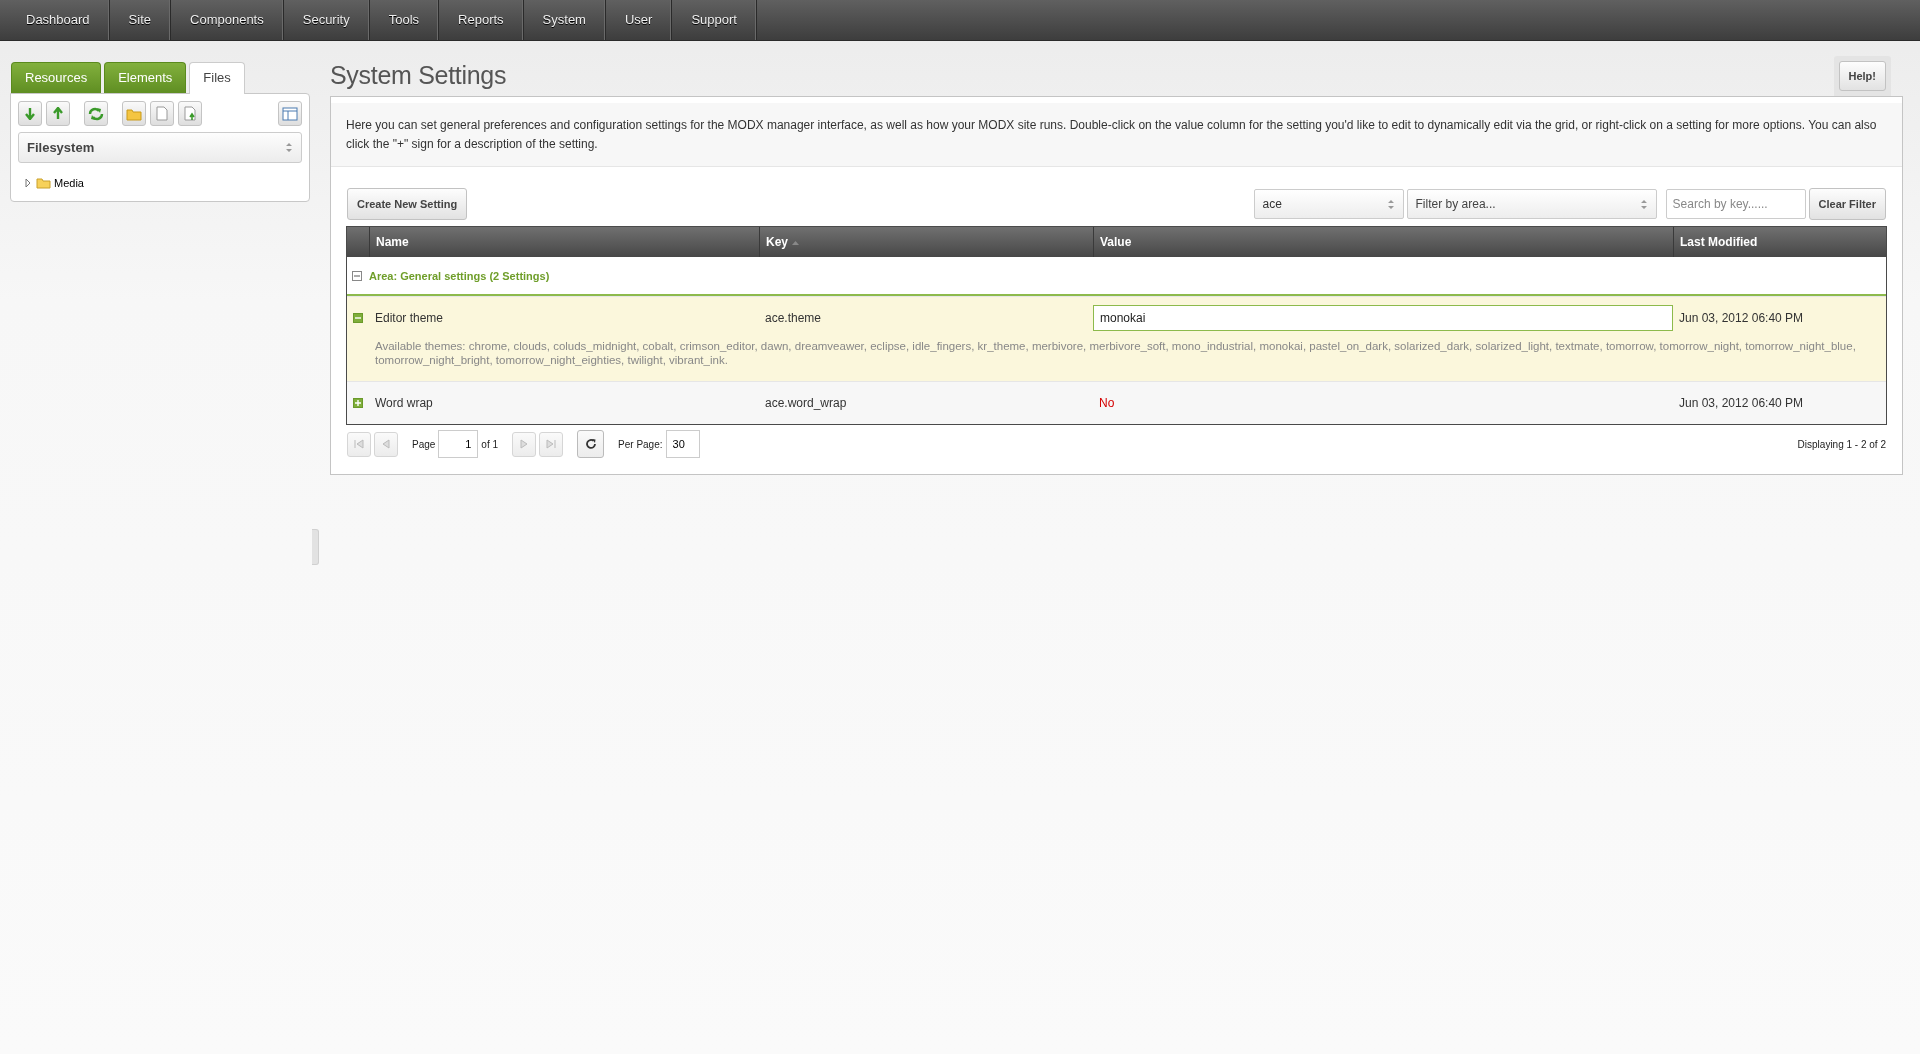 This screenshot has height=1054, width=1920. I want to click on namespace-select: ace, so click(1328, 204).